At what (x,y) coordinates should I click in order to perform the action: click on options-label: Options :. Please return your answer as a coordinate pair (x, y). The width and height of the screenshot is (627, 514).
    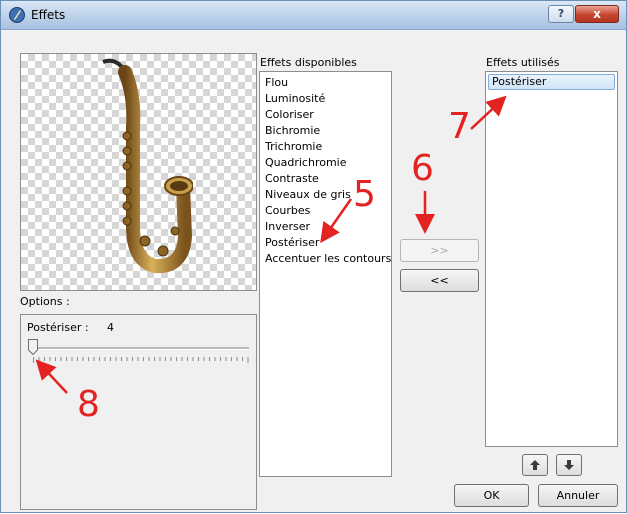
    Looking at the image, I should click on (45, 301).